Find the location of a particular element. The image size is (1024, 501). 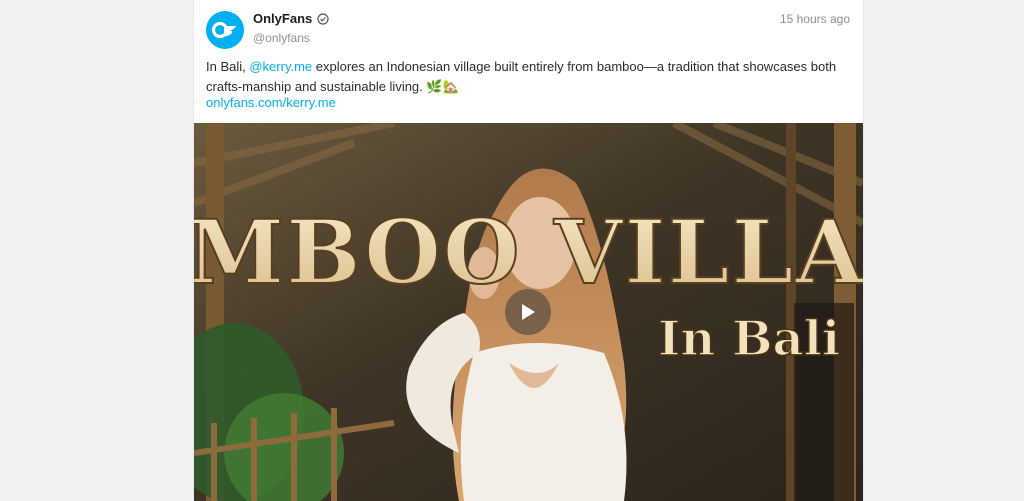

post-text-before: In Bali, is located at coordinates (228, 66).